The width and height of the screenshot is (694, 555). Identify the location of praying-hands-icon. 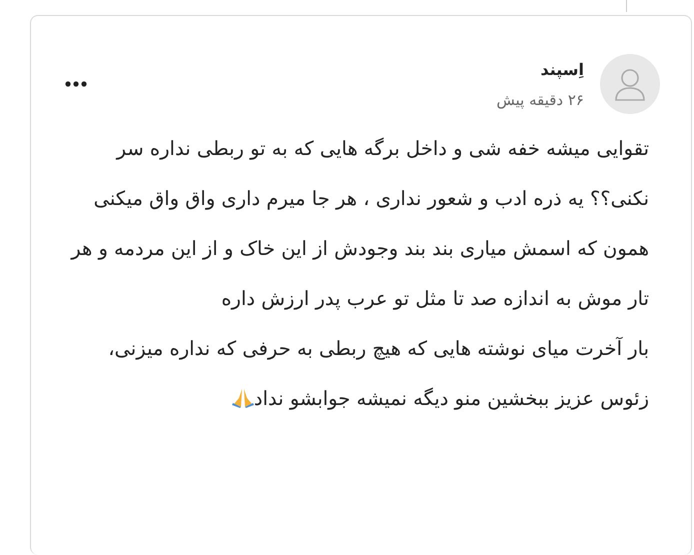
(243, 398).